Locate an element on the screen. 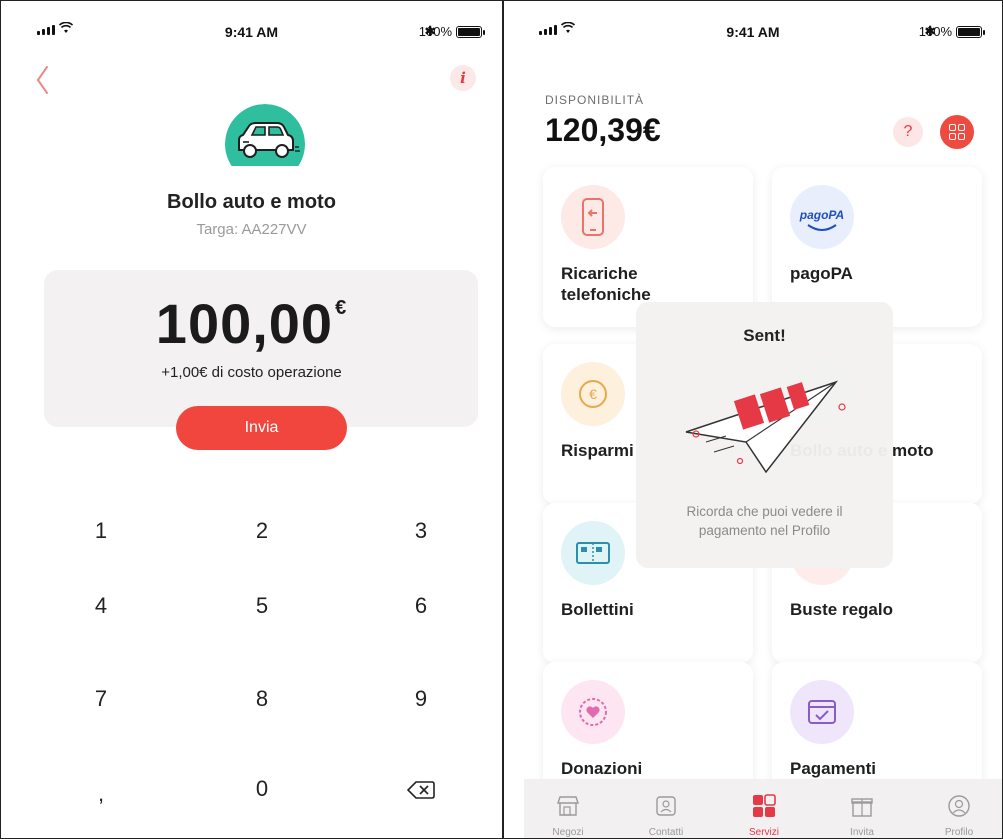  tab-profilo: Profilo is located at coordinates (959, 814).